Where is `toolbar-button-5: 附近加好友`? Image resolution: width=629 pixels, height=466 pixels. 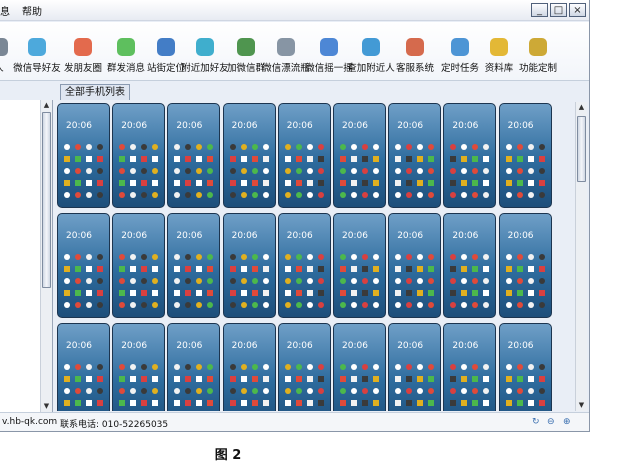 toolbar-button-5: 附近加好友 is located at coordinates (205, 55).